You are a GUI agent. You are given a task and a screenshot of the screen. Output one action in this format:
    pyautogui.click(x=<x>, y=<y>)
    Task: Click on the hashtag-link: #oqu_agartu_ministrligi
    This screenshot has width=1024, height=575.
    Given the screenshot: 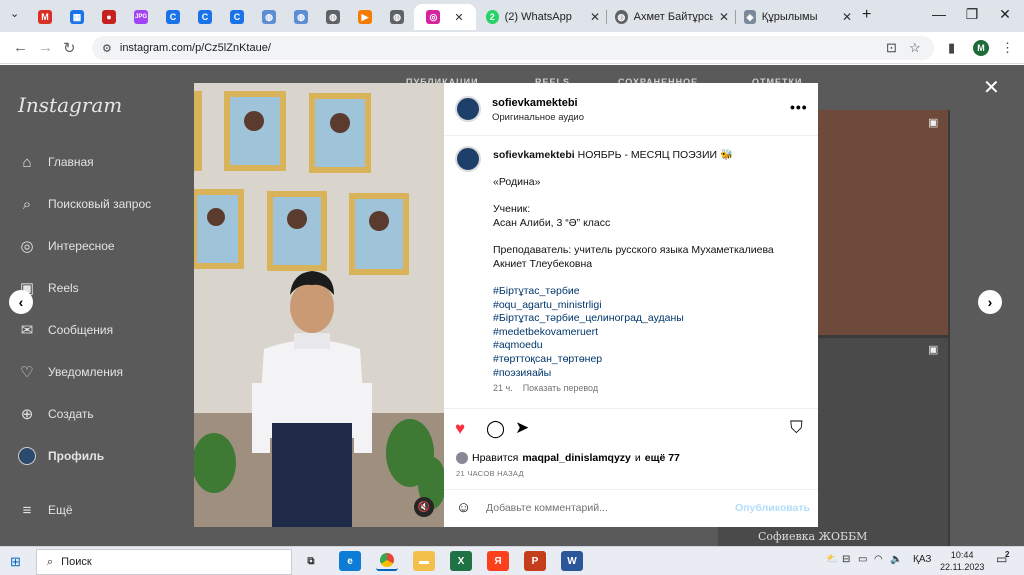 What is the action you would take?
    pyautogui.click(x=649, y=306)
    